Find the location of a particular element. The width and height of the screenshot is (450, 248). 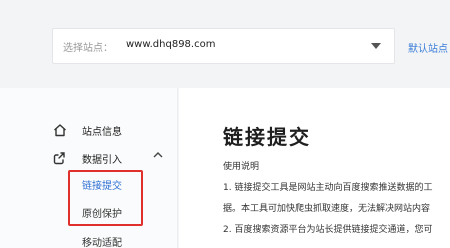

sidebar-item-site-info: 站点信息 is located at coordinates (87, 130).